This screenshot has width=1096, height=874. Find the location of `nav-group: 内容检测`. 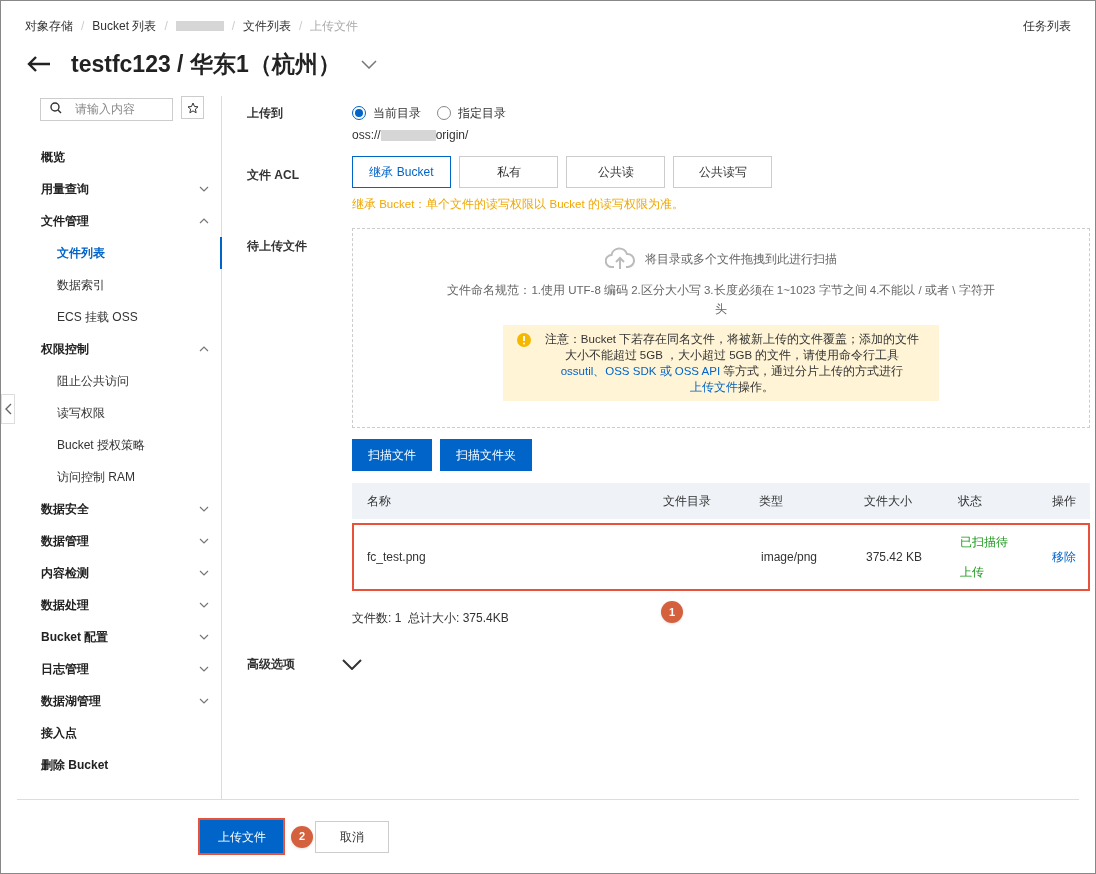

nav-group: 内容检测 is located at coordinates (119, 573).